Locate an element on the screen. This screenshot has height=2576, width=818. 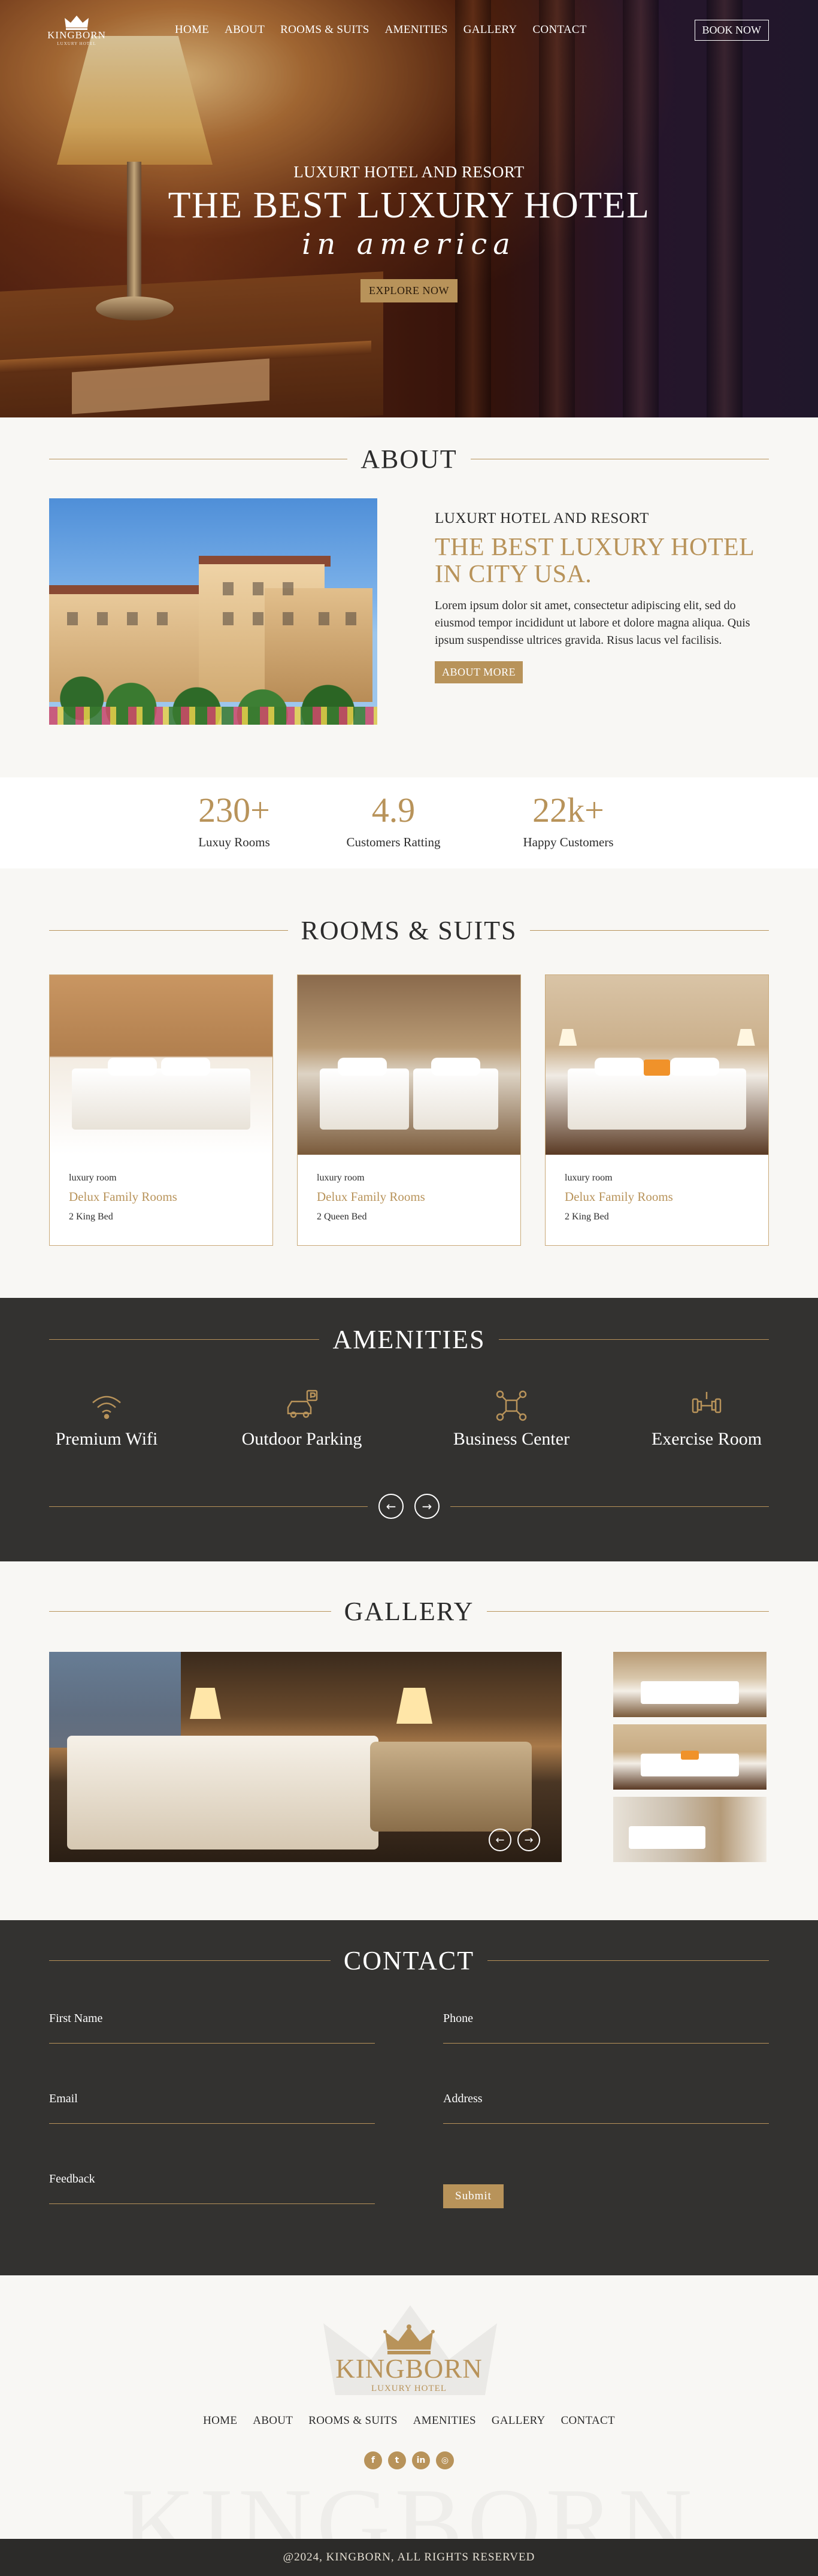
contact-heading-row: CONTACT is located at coordinates (409, 1960).